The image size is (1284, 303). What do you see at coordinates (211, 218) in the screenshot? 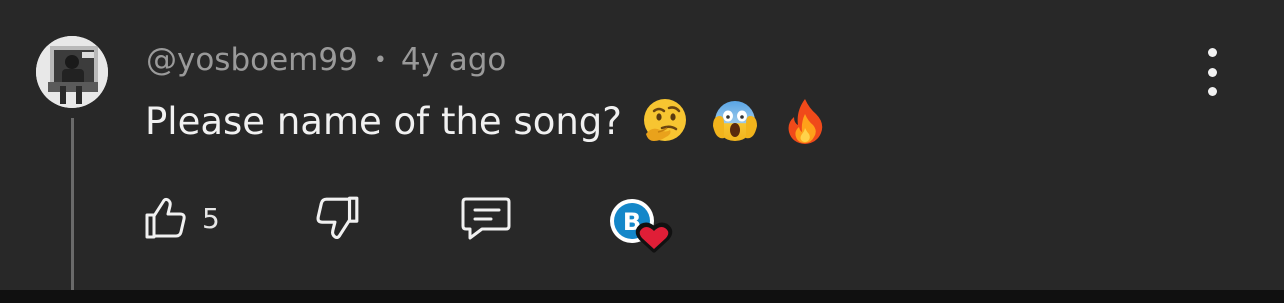
I see `like-count: 5` at bounding box center [211, 218].